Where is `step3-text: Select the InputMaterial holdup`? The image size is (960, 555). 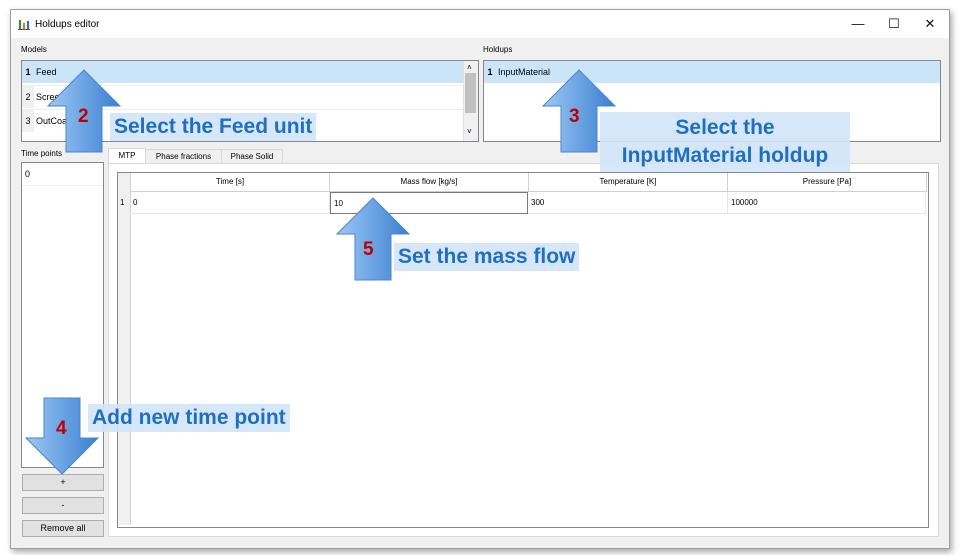
step3-text: Select the InputMaterial holdup is located at coordinates (725, 142).